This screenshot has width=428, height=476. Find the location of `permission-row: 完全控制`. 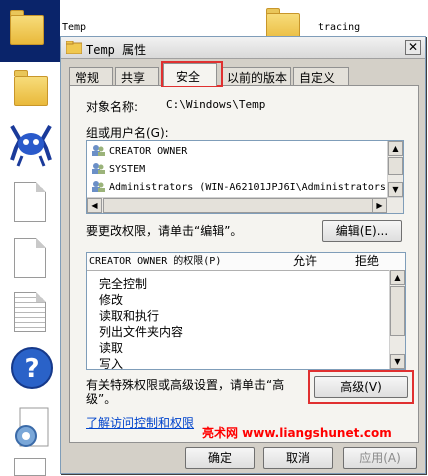

permission-row: 完全控制 is located at coordinates (123, 284).